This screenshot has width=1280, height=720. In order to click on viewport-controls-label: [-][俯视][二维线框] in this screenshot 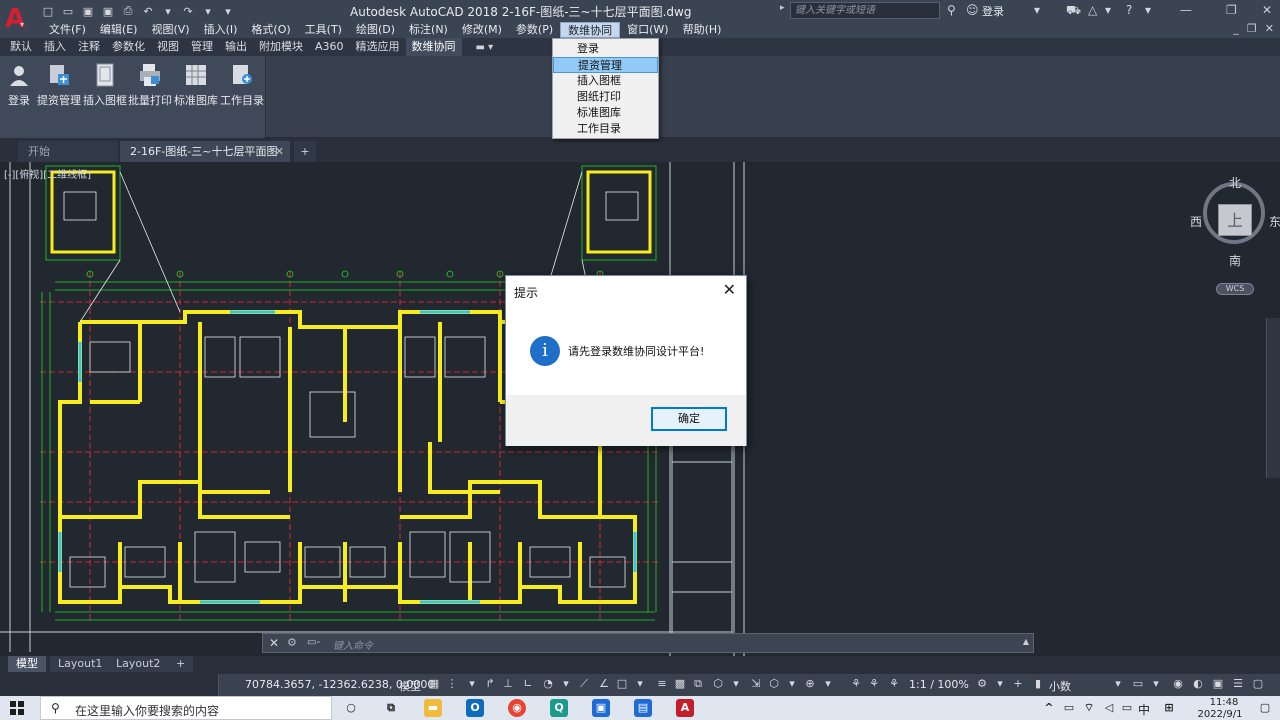, I will do `click(47, 173)`.